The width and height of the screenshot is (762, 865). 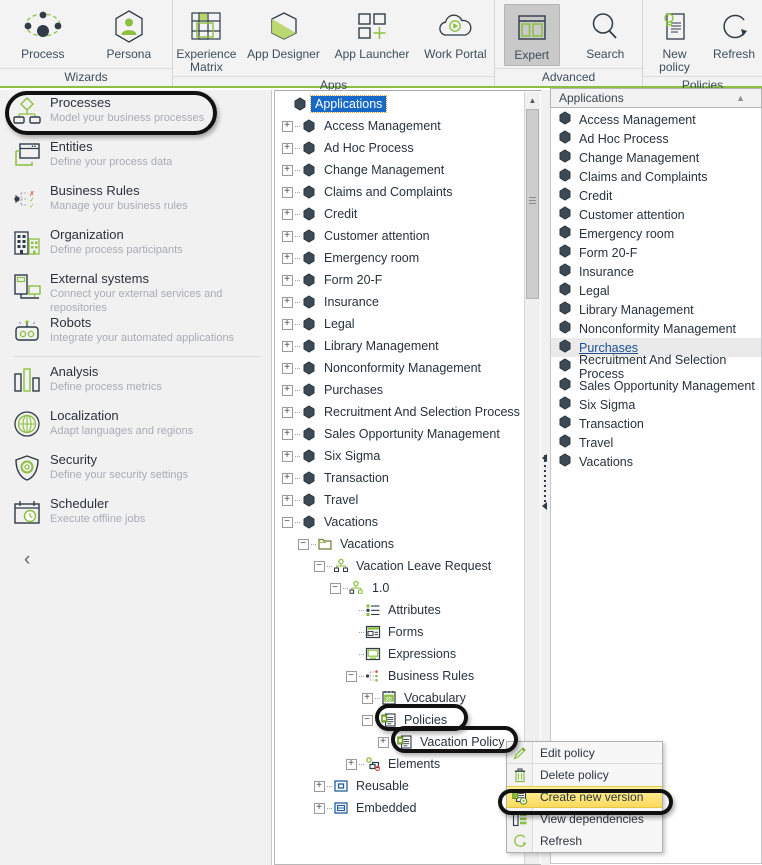 What do you see at coordinates (656, 328) in the screenshot?
I see `application-list-item: Nonconformity Management` at bounding box center [656, 328].